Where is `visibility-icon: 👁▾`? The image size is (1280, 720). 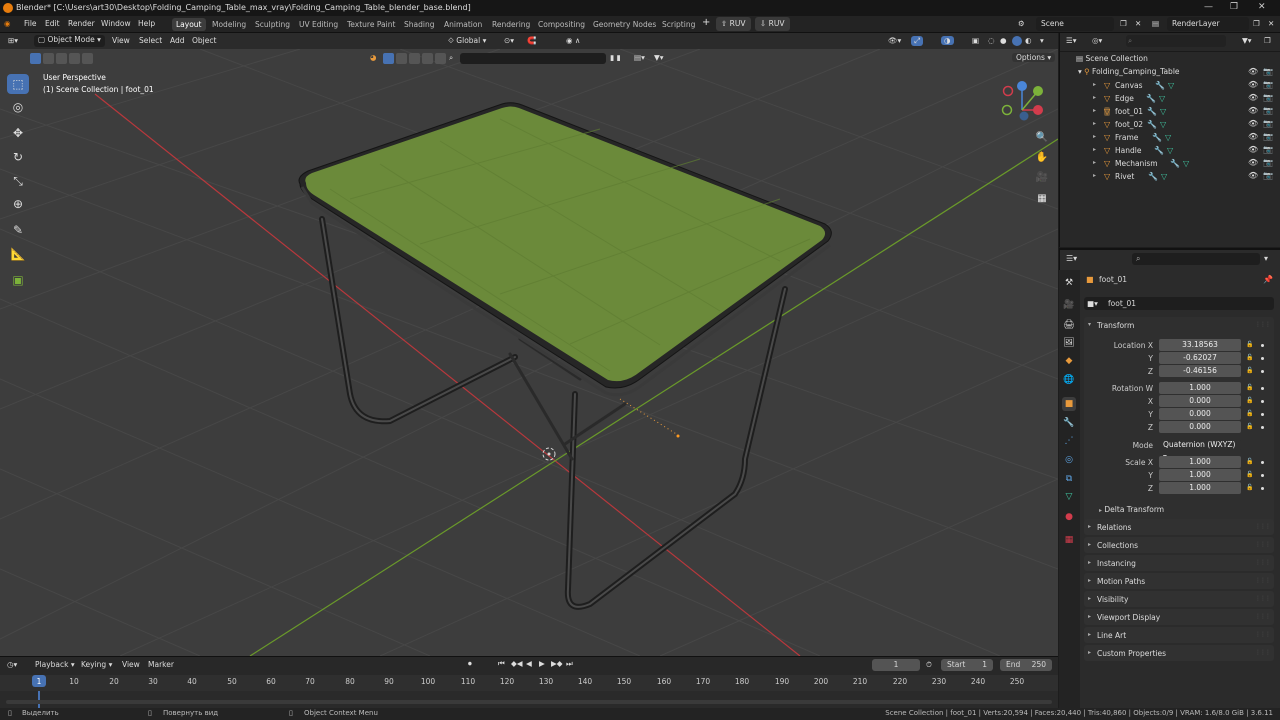 visibility-icon: 👁▾ is located at coordinates (894, 40).